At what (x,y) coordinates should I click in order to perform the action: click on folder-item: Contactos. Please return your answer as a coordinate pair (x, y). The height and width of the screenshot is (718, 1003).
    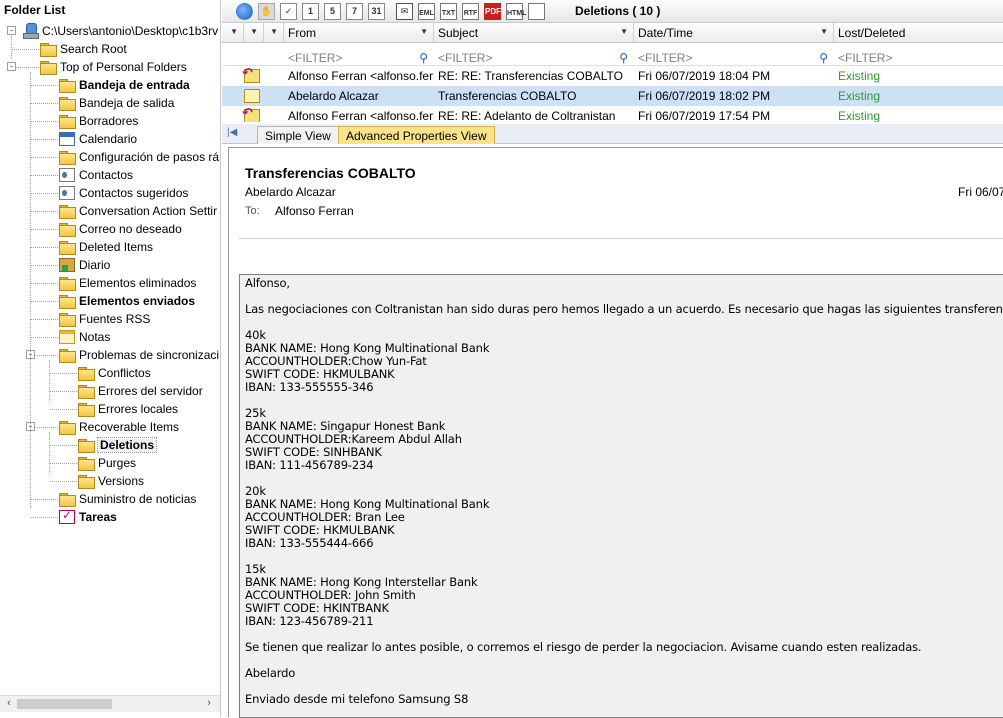
    Looking at the image, I should click on (96, 175).